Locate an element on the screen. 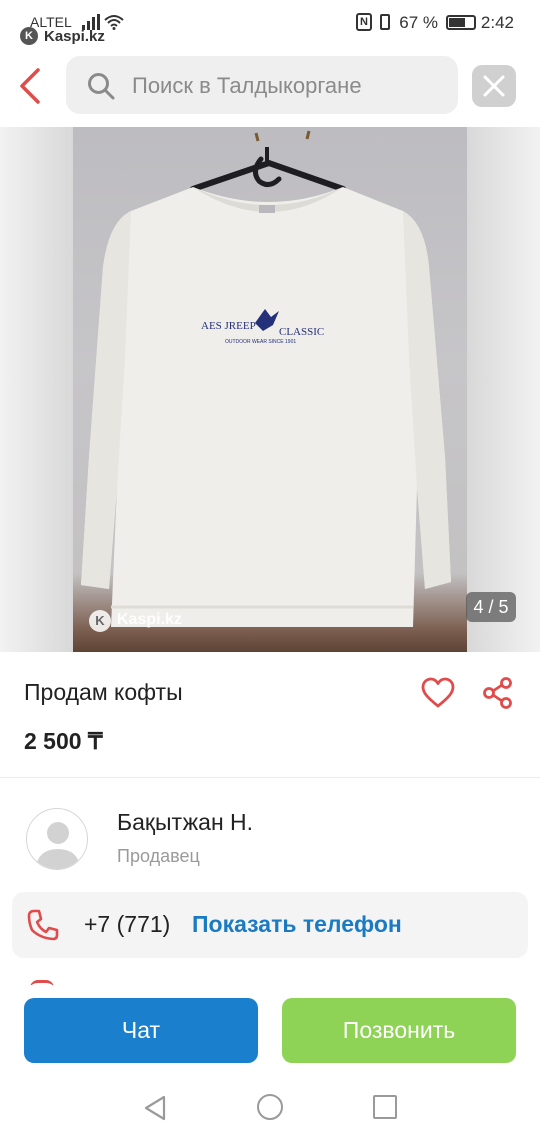 Image resolution: width=540 pixels, height=1140 pixels. back-button is located at coordinates (32, 86).